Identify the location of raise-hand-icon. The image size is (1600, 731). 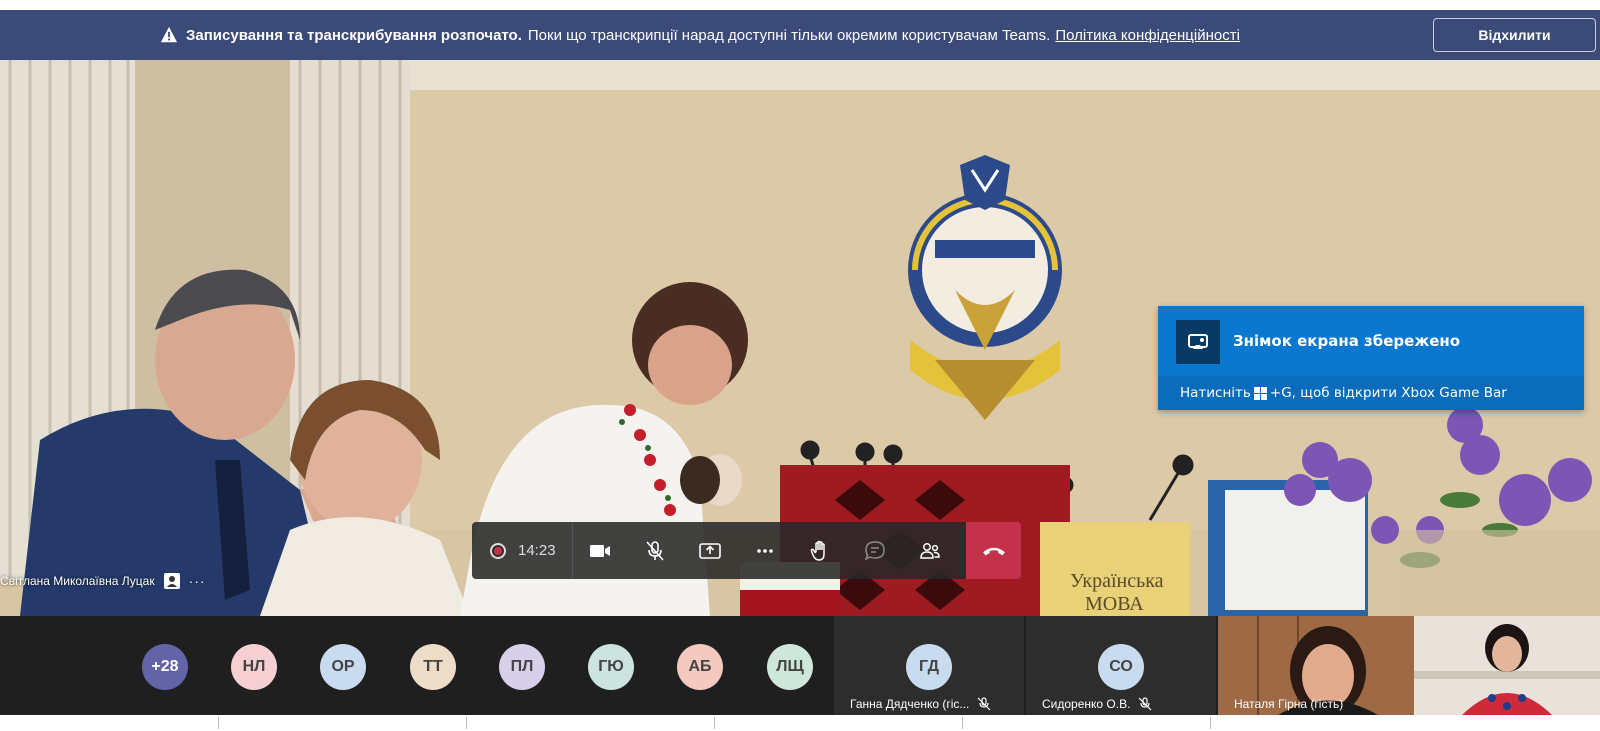
(817, 550).